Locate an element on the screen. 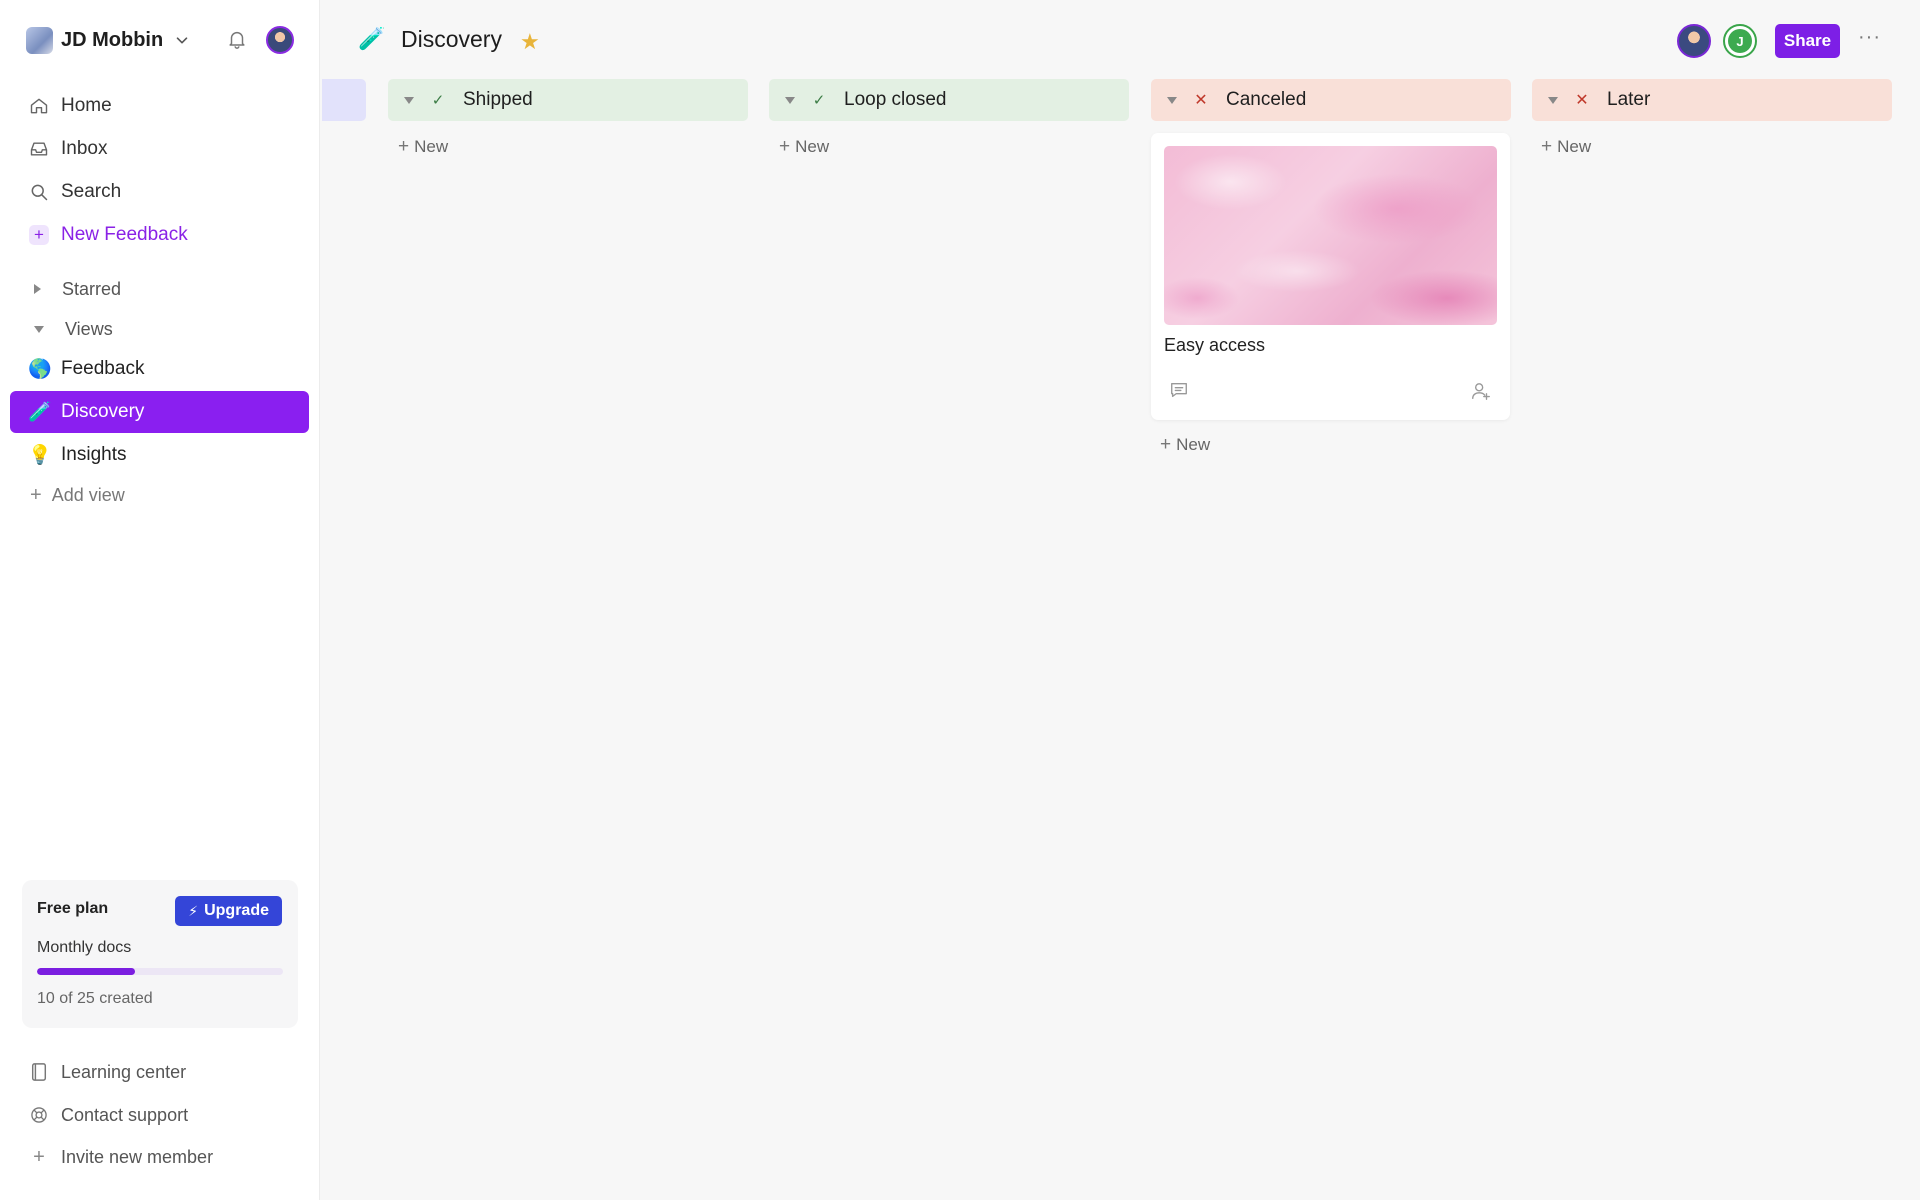  workspace-logo is located at coordinates (39, 40).